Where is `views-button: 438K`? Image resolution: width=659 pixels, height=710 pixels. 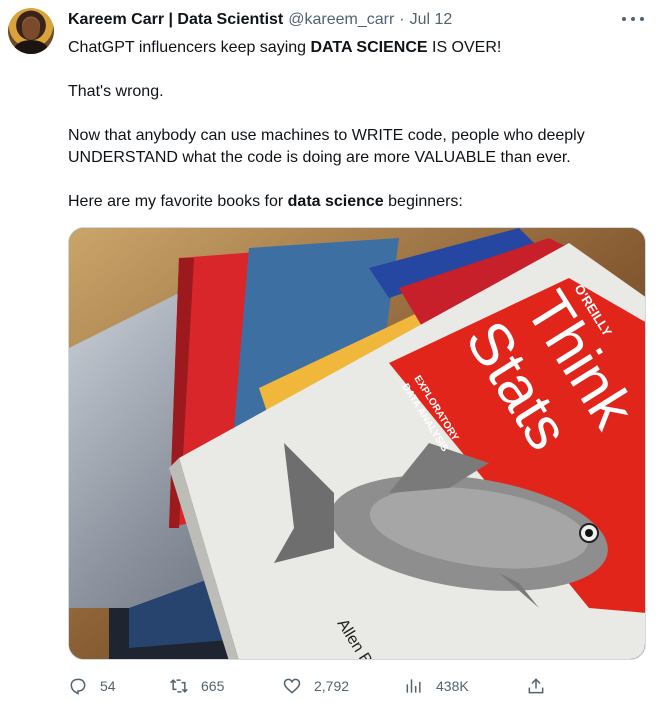
views-button: 438K is located at coordinates (436, 686).